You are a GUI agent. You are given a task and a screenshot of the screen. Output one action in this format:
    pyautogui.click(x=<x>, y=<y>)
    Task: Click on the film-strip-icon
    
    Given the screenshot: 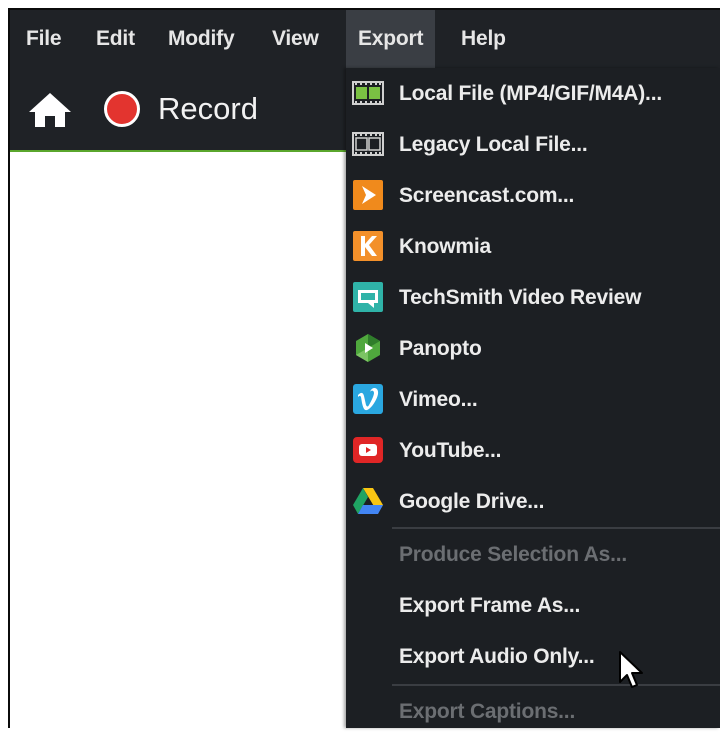 What is the action you would take?
    pyautogui.click(x=368, y=144)
    